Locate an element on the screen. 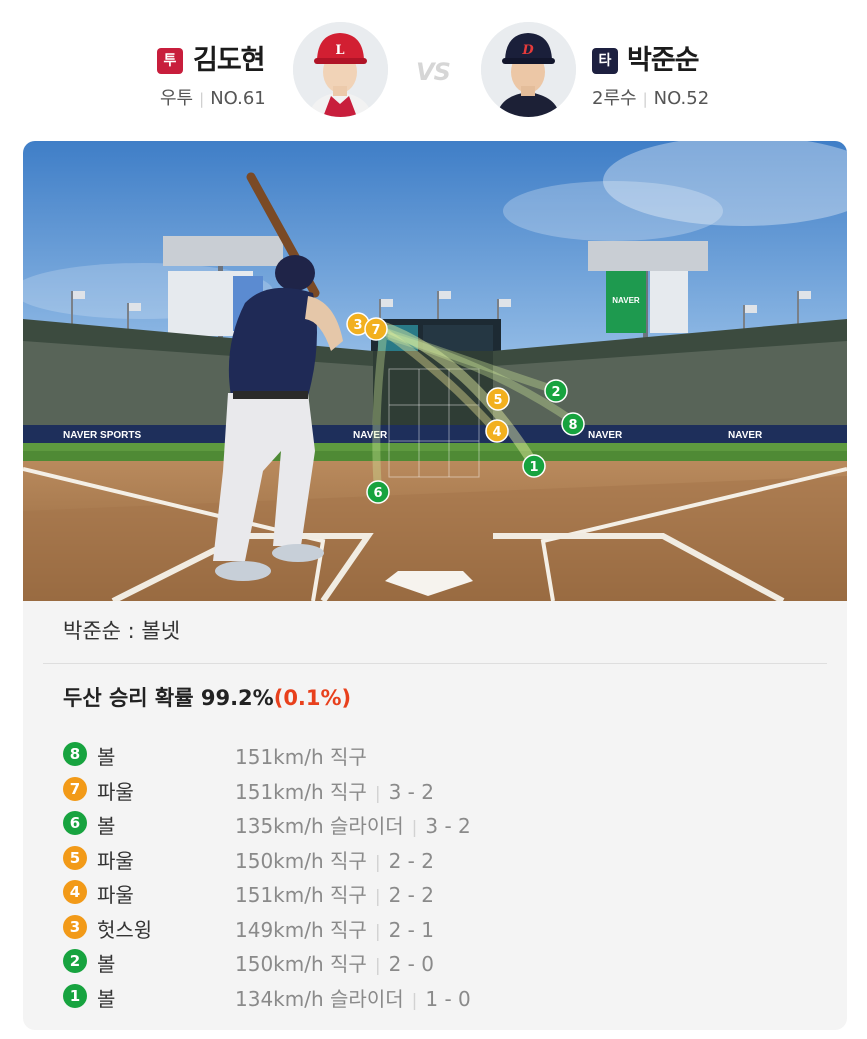 This screenshot has width=867, height=1039. pitch-speed: 149km/h is located at coordinates (279, 929).